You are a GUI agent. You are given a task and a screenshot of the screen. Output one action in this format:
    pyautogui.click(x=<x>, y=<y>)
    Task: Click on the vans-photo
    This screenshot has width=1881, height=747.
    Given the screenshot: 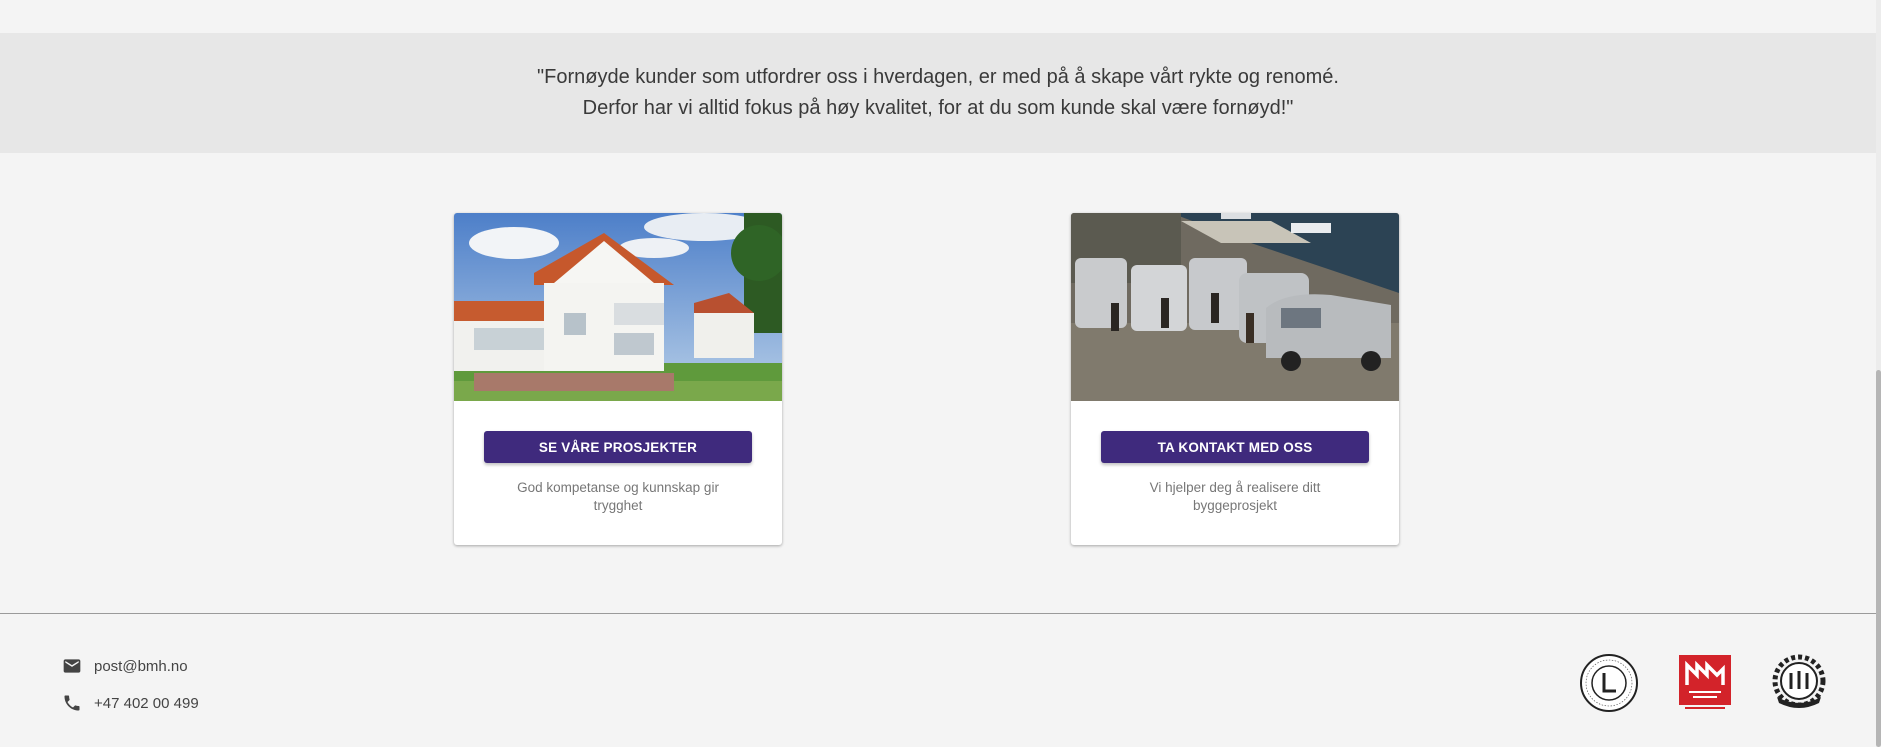 What is the action you would take?
    pyautogui.click(x=1235, y=307)
    